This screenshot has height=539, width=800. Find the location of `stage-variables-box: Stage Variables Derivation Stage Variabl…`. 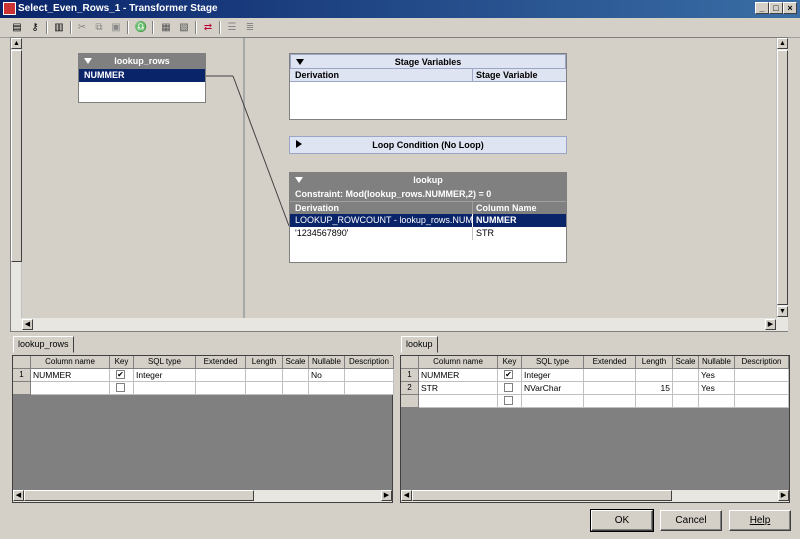

stage-variables-box: Stage Variables Derivation Stage Variabl… is located at coordinates (428, 86).